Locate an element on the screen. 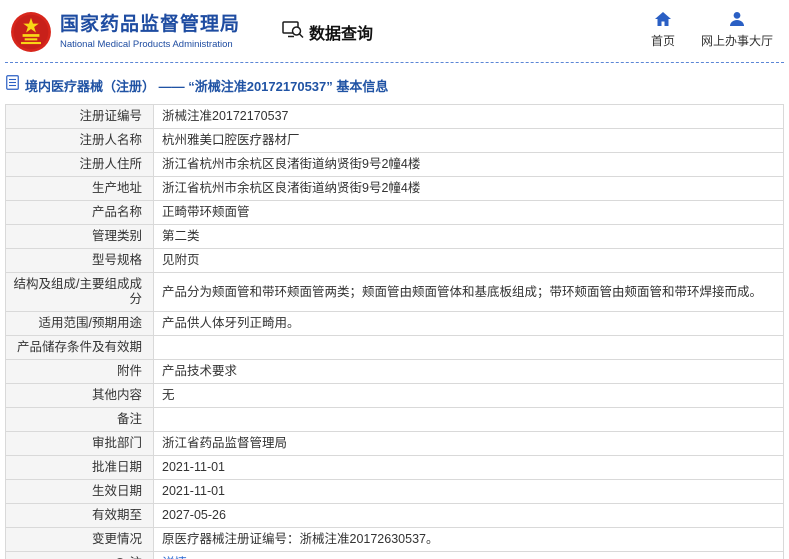 This screenshot has width=789, height=559. data-query-section: 数据查询 is located at coordinates (327, 32).